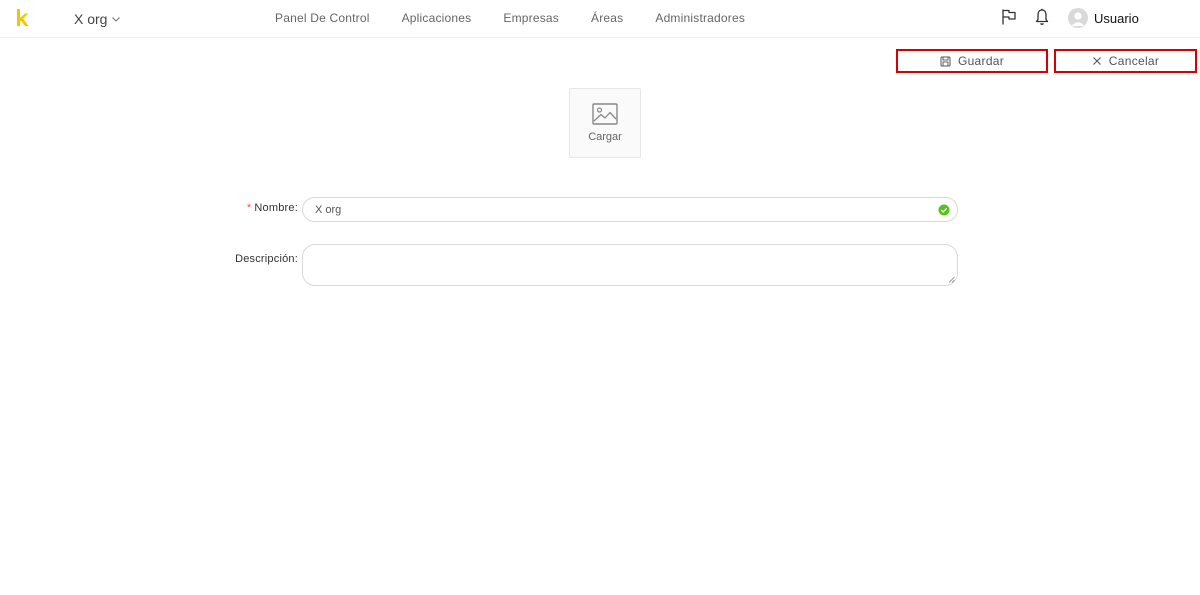 The image size is (1200, 595). I want to click on name-input, so click(613, 209).